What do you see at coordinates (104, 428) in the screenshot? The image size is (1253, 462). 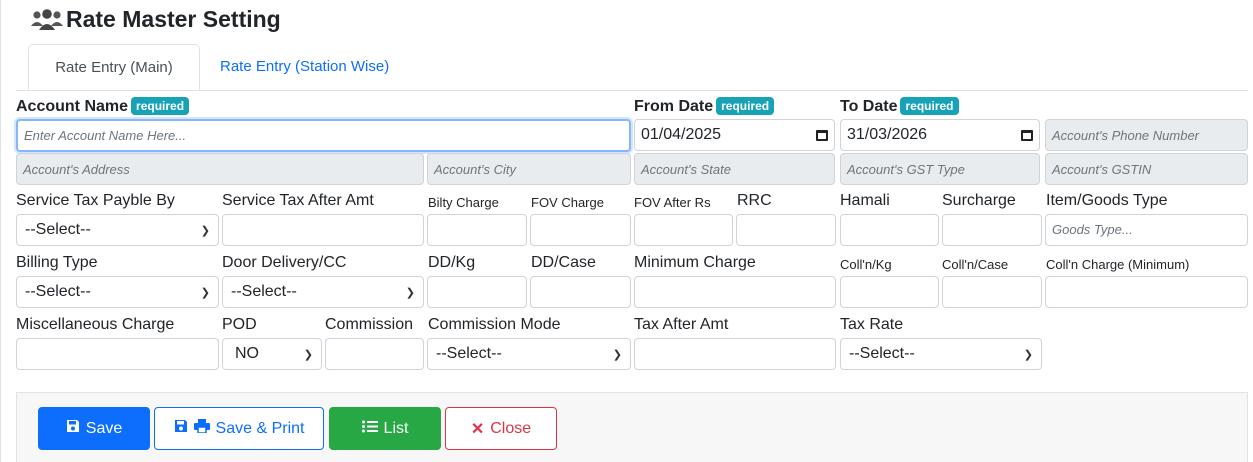 I see `save-button-label: Save` at bounding box center [104, 428].